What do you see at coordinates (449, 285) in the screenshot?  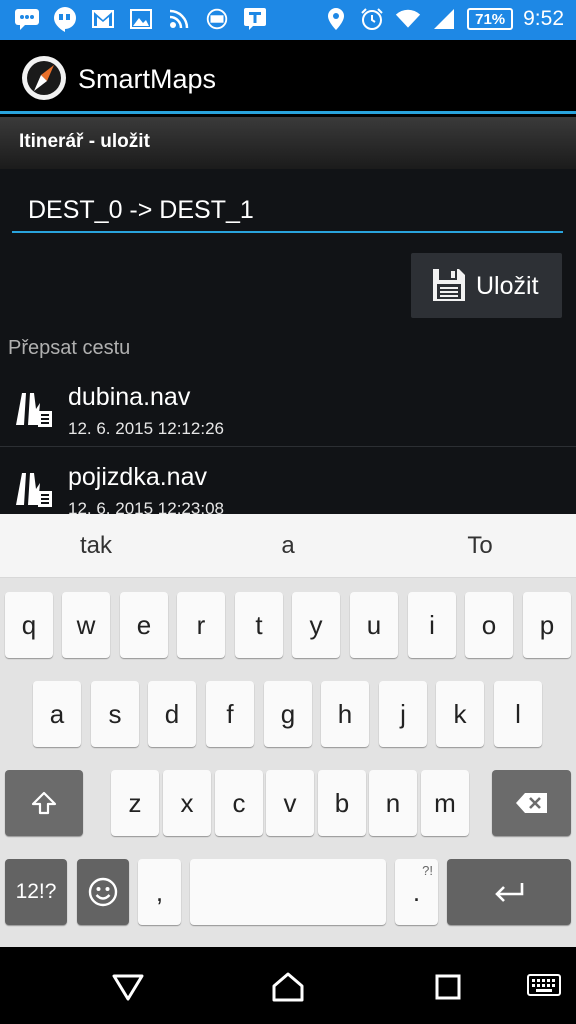 I see `floppy-icon` at bounding box center [449, 285].